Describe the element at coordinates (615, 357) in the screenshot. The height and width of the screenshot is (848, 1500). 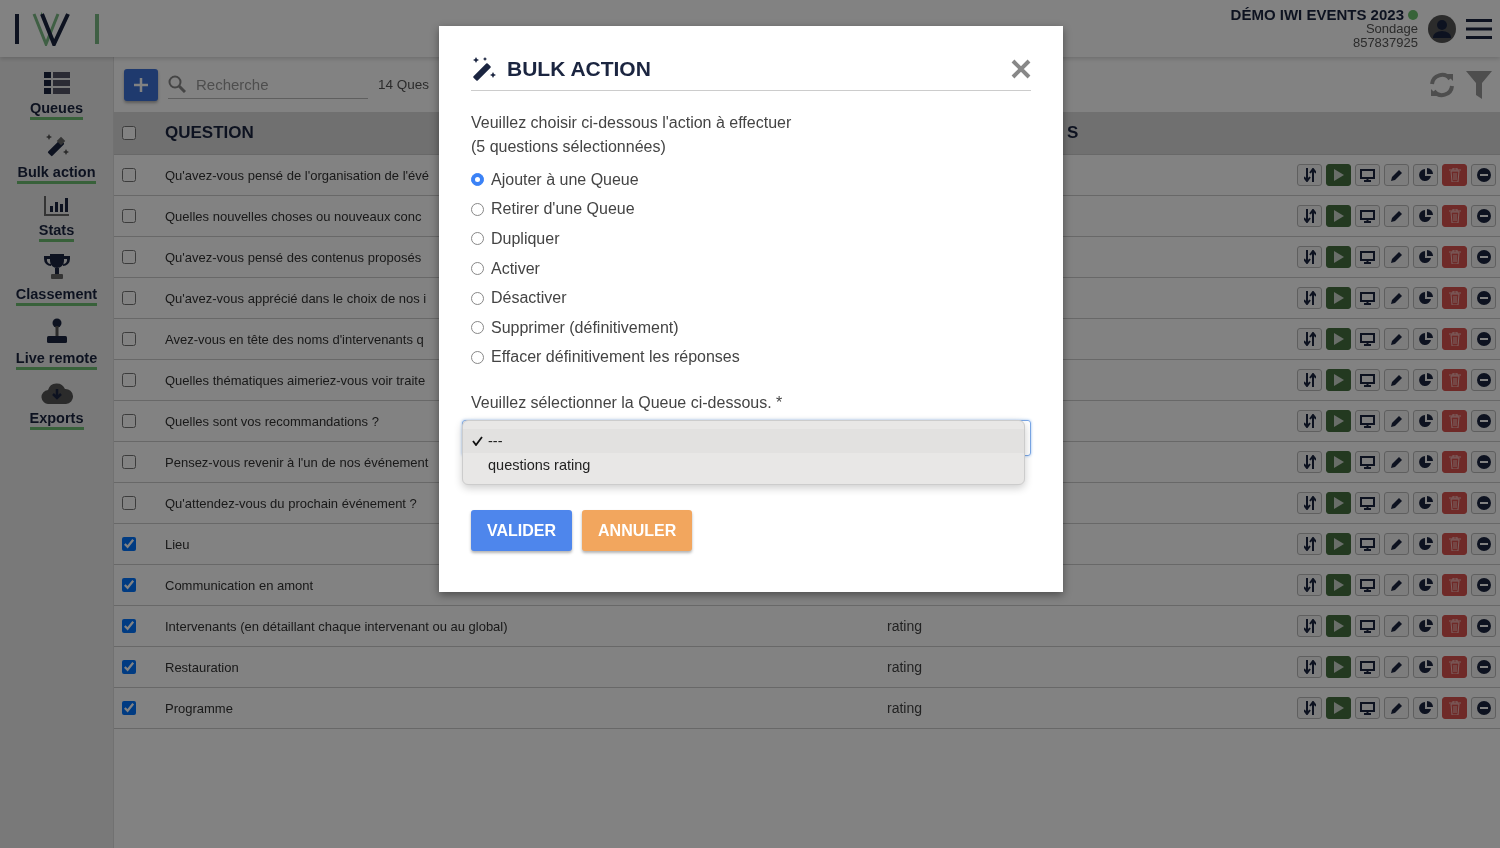
I see `radio-label: Effacer définitivement les réponses` at that location.